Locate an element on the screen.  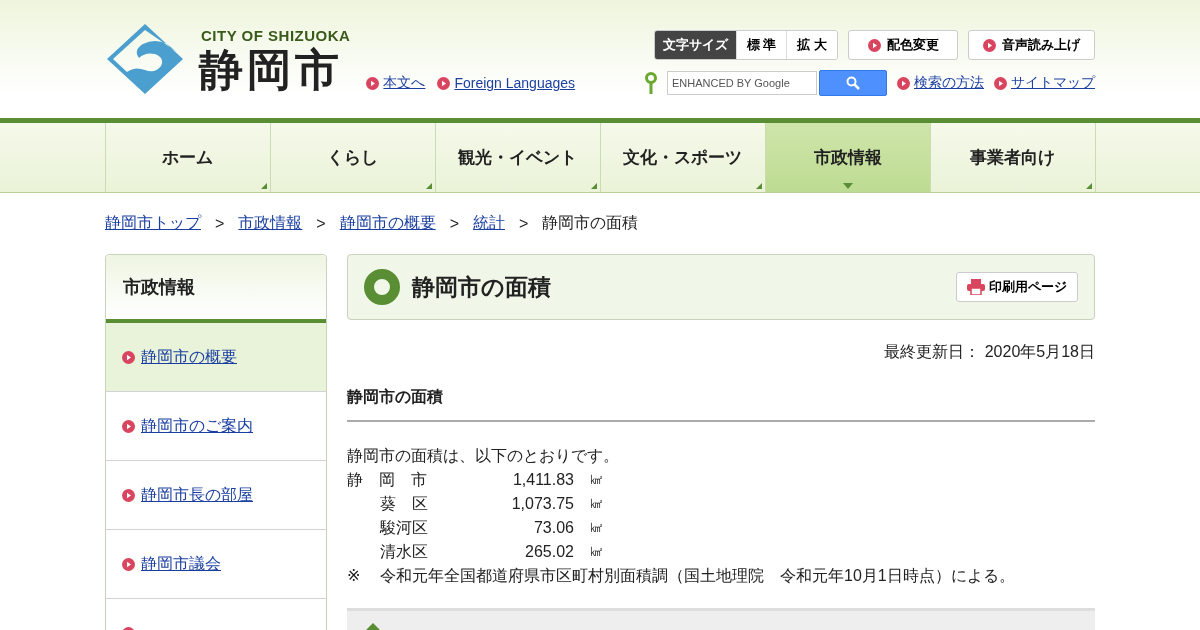
nav-tab: ホーム is located at coordinates (188, 157).